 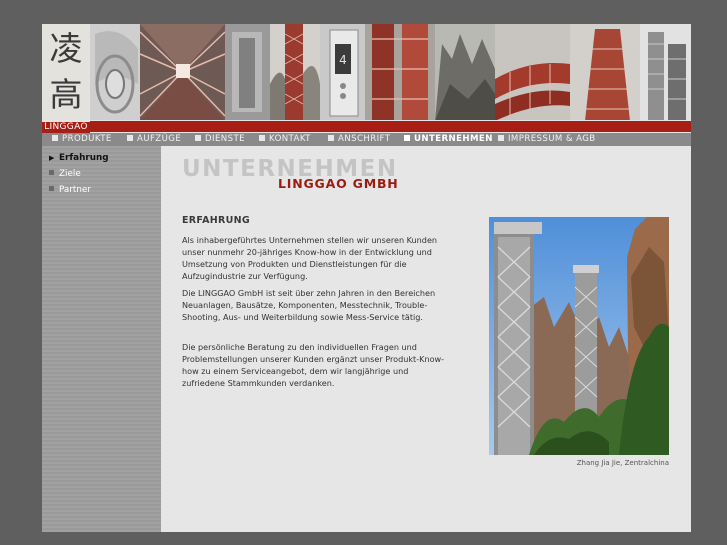 I want to click on sidebar: ▶ Erfahrung Ziele Partner, so click(x=101, y=339).